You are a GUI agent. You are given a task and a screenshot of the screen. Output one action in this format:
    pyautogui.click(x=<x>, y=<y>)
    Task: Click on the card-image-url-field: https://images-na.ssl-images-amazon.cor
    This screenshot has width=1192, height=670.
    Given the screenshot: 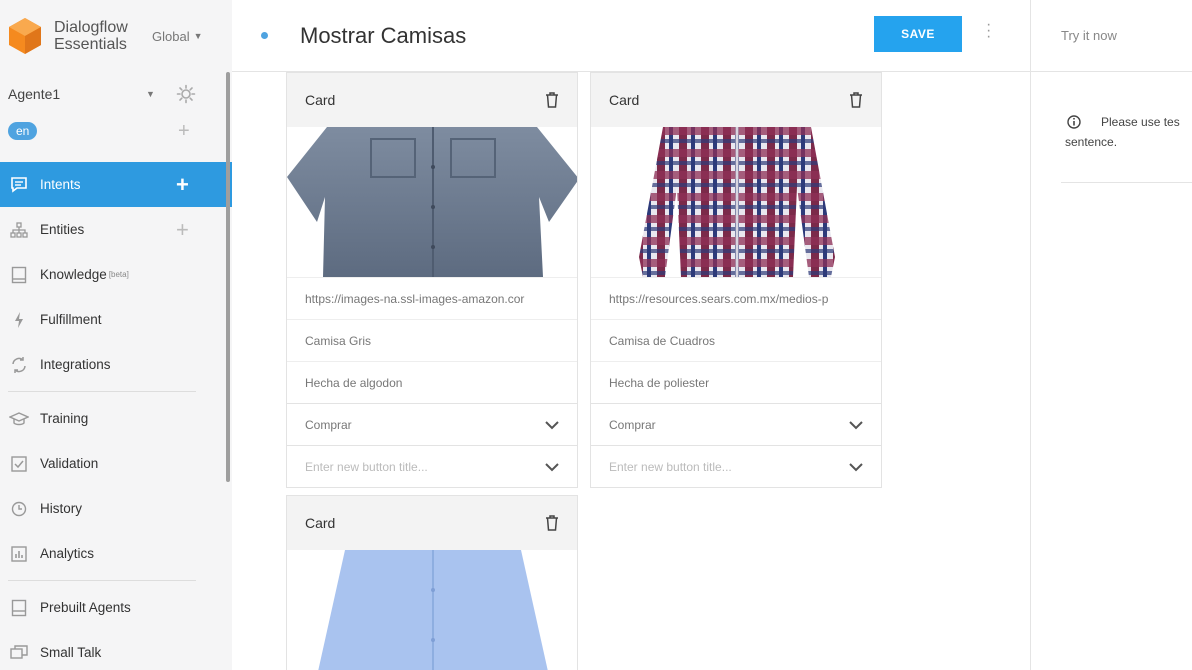 What is the action you would take?
    pyautogui.click(x=432, y=298)
    